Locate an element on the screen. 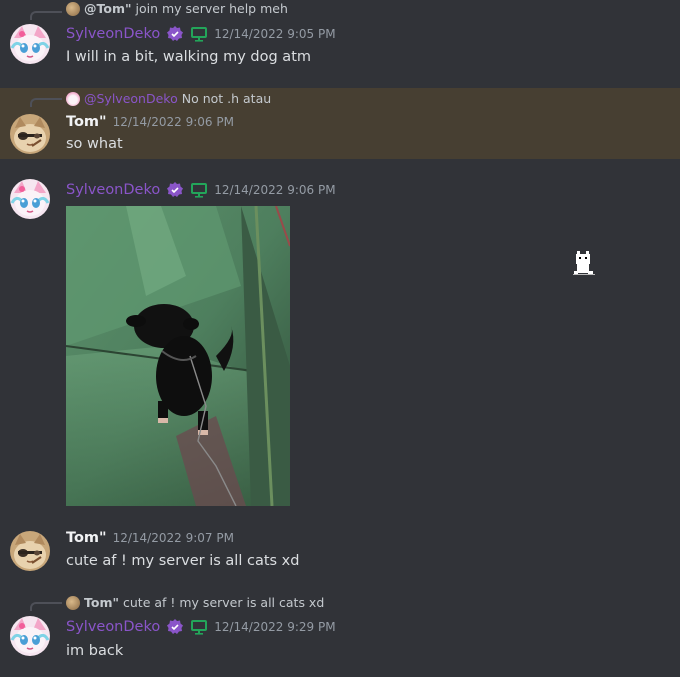 This screenshot has height=677, width=680. reply-text: cute af ! my server is all cats xd is located at coordinates (224, 602).